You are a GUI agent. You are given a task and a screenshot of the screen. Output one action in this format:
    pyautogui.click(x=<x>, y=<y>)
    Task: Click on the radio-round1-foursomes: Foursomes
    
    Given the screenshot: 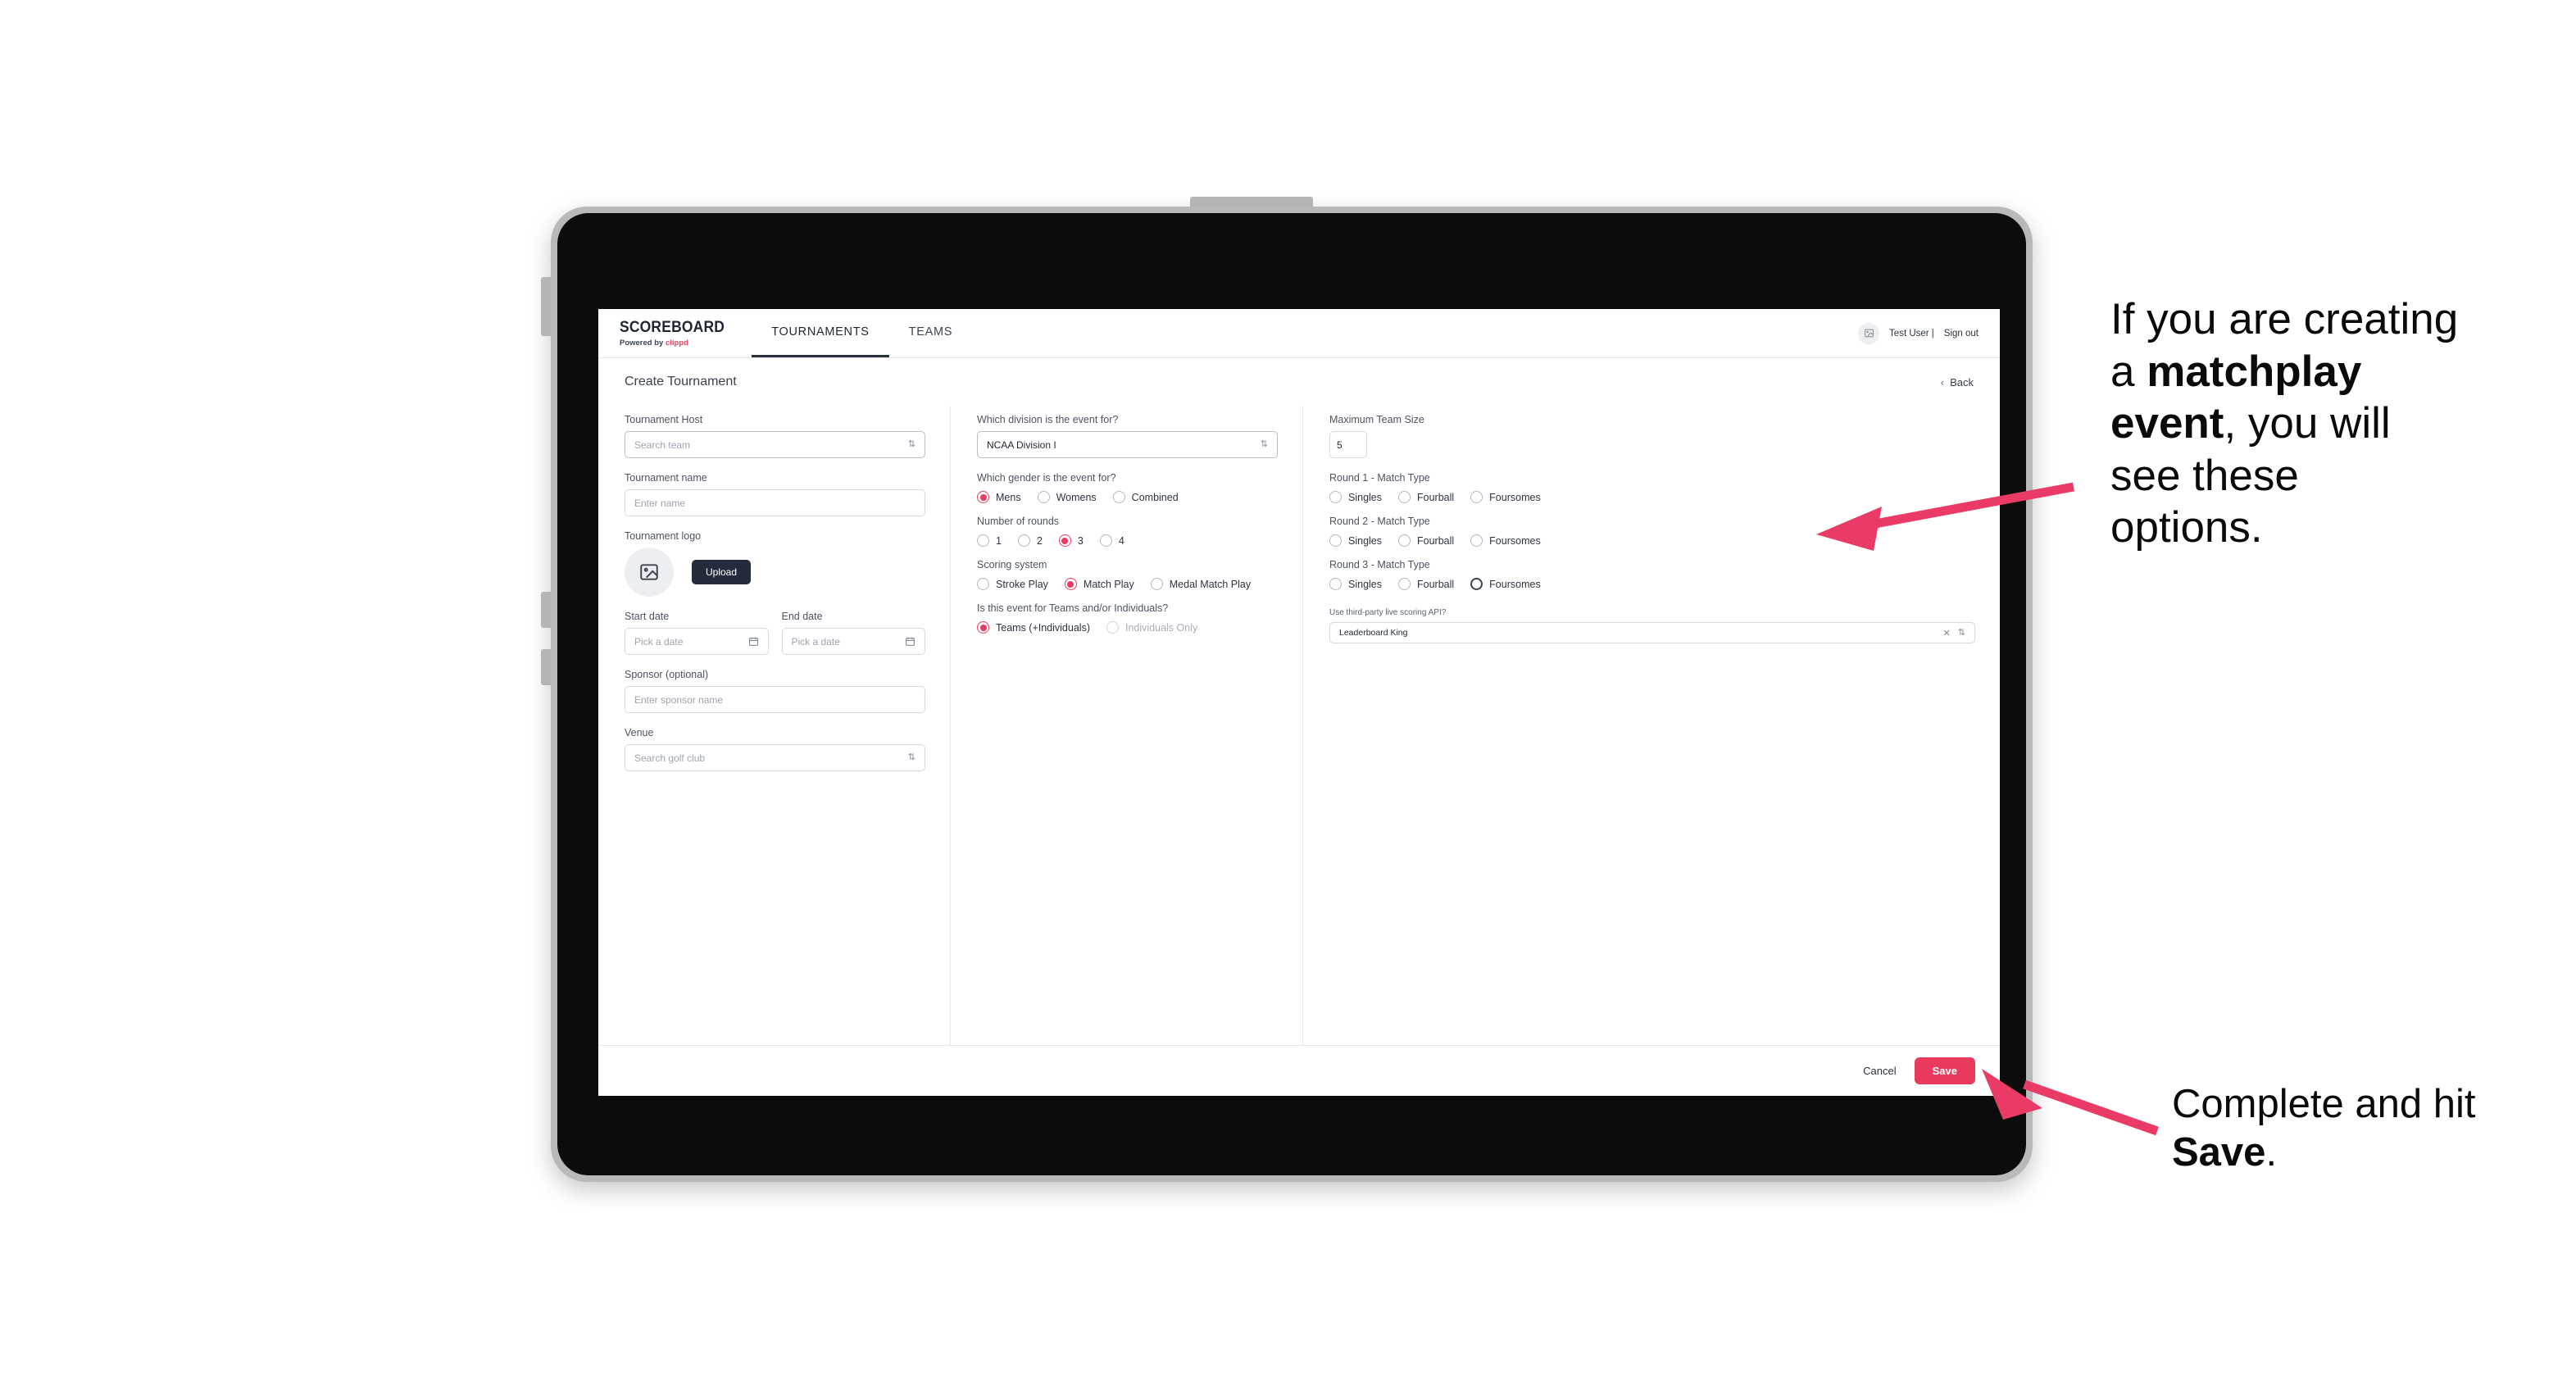 What is the action you would take?
    pyautogui.click(x=1505, y=497)
    